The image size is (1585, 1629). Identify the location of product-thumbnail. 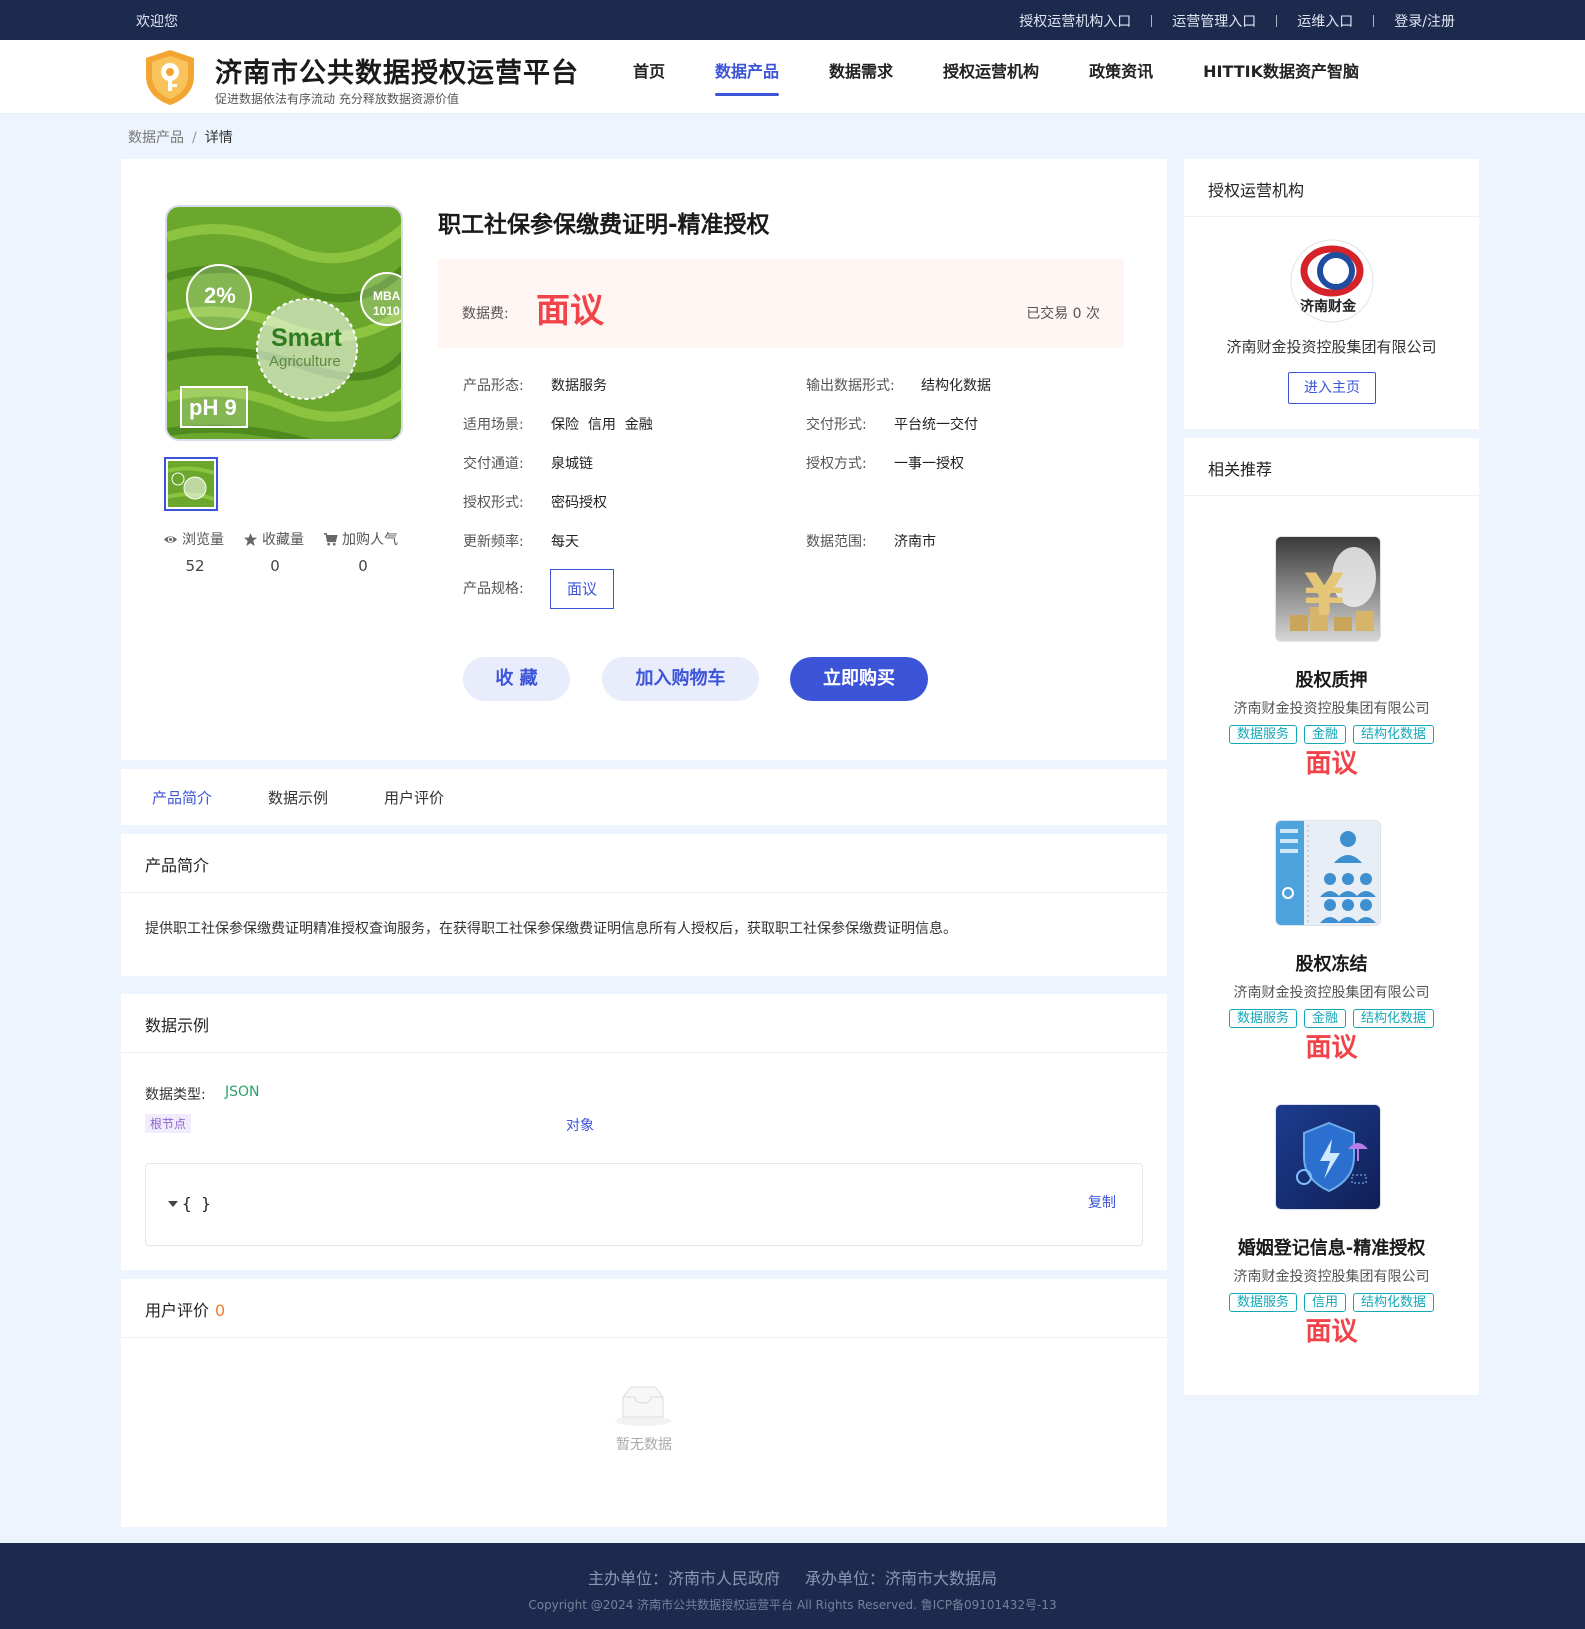
(191, 484).